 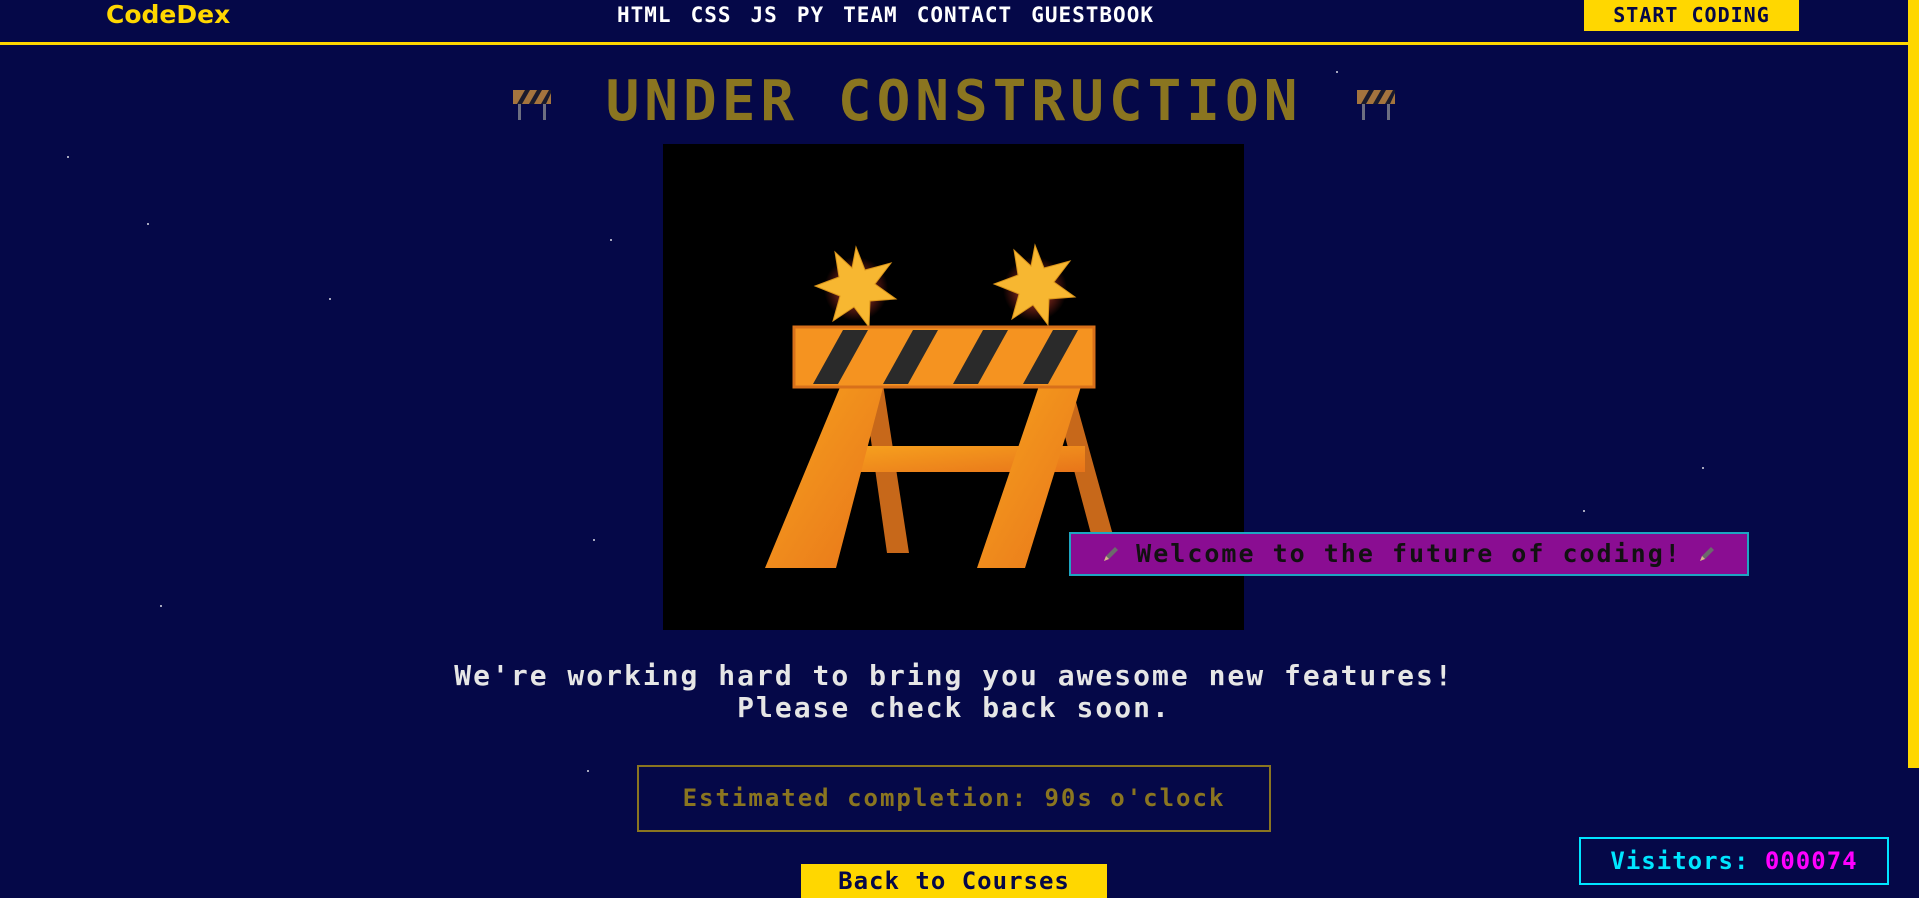 I want to click on nav-link-py: PY, so click(x=810, y=15).